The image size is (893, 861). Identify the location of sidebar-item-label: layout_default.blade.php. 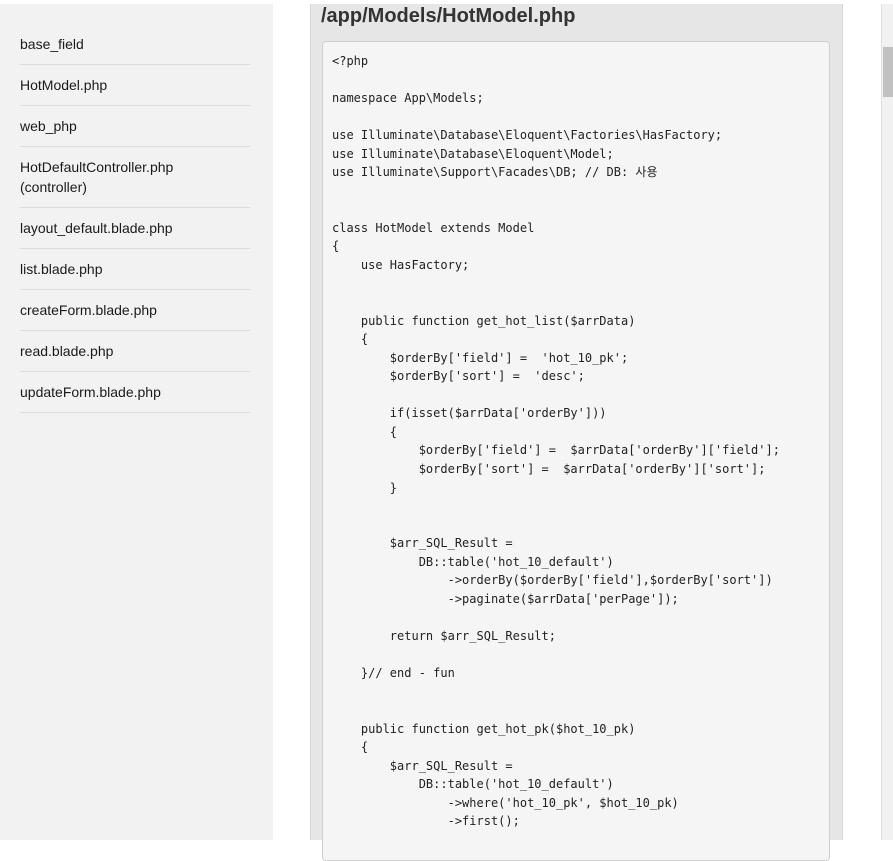
(96, 228).